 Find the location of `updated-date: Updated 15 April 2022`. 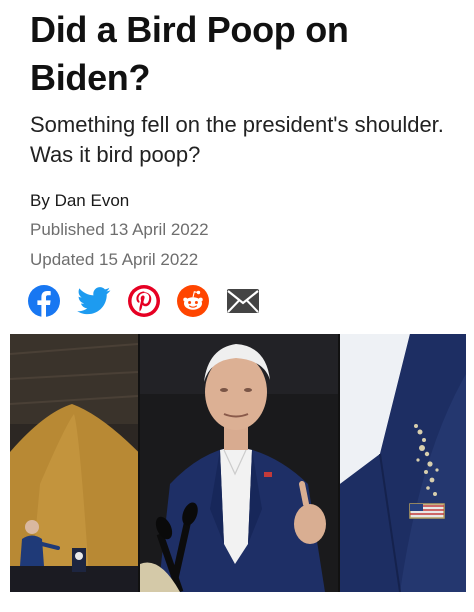

updated-date: Updated 15 April 2022 is located at coordinates (114, 259).